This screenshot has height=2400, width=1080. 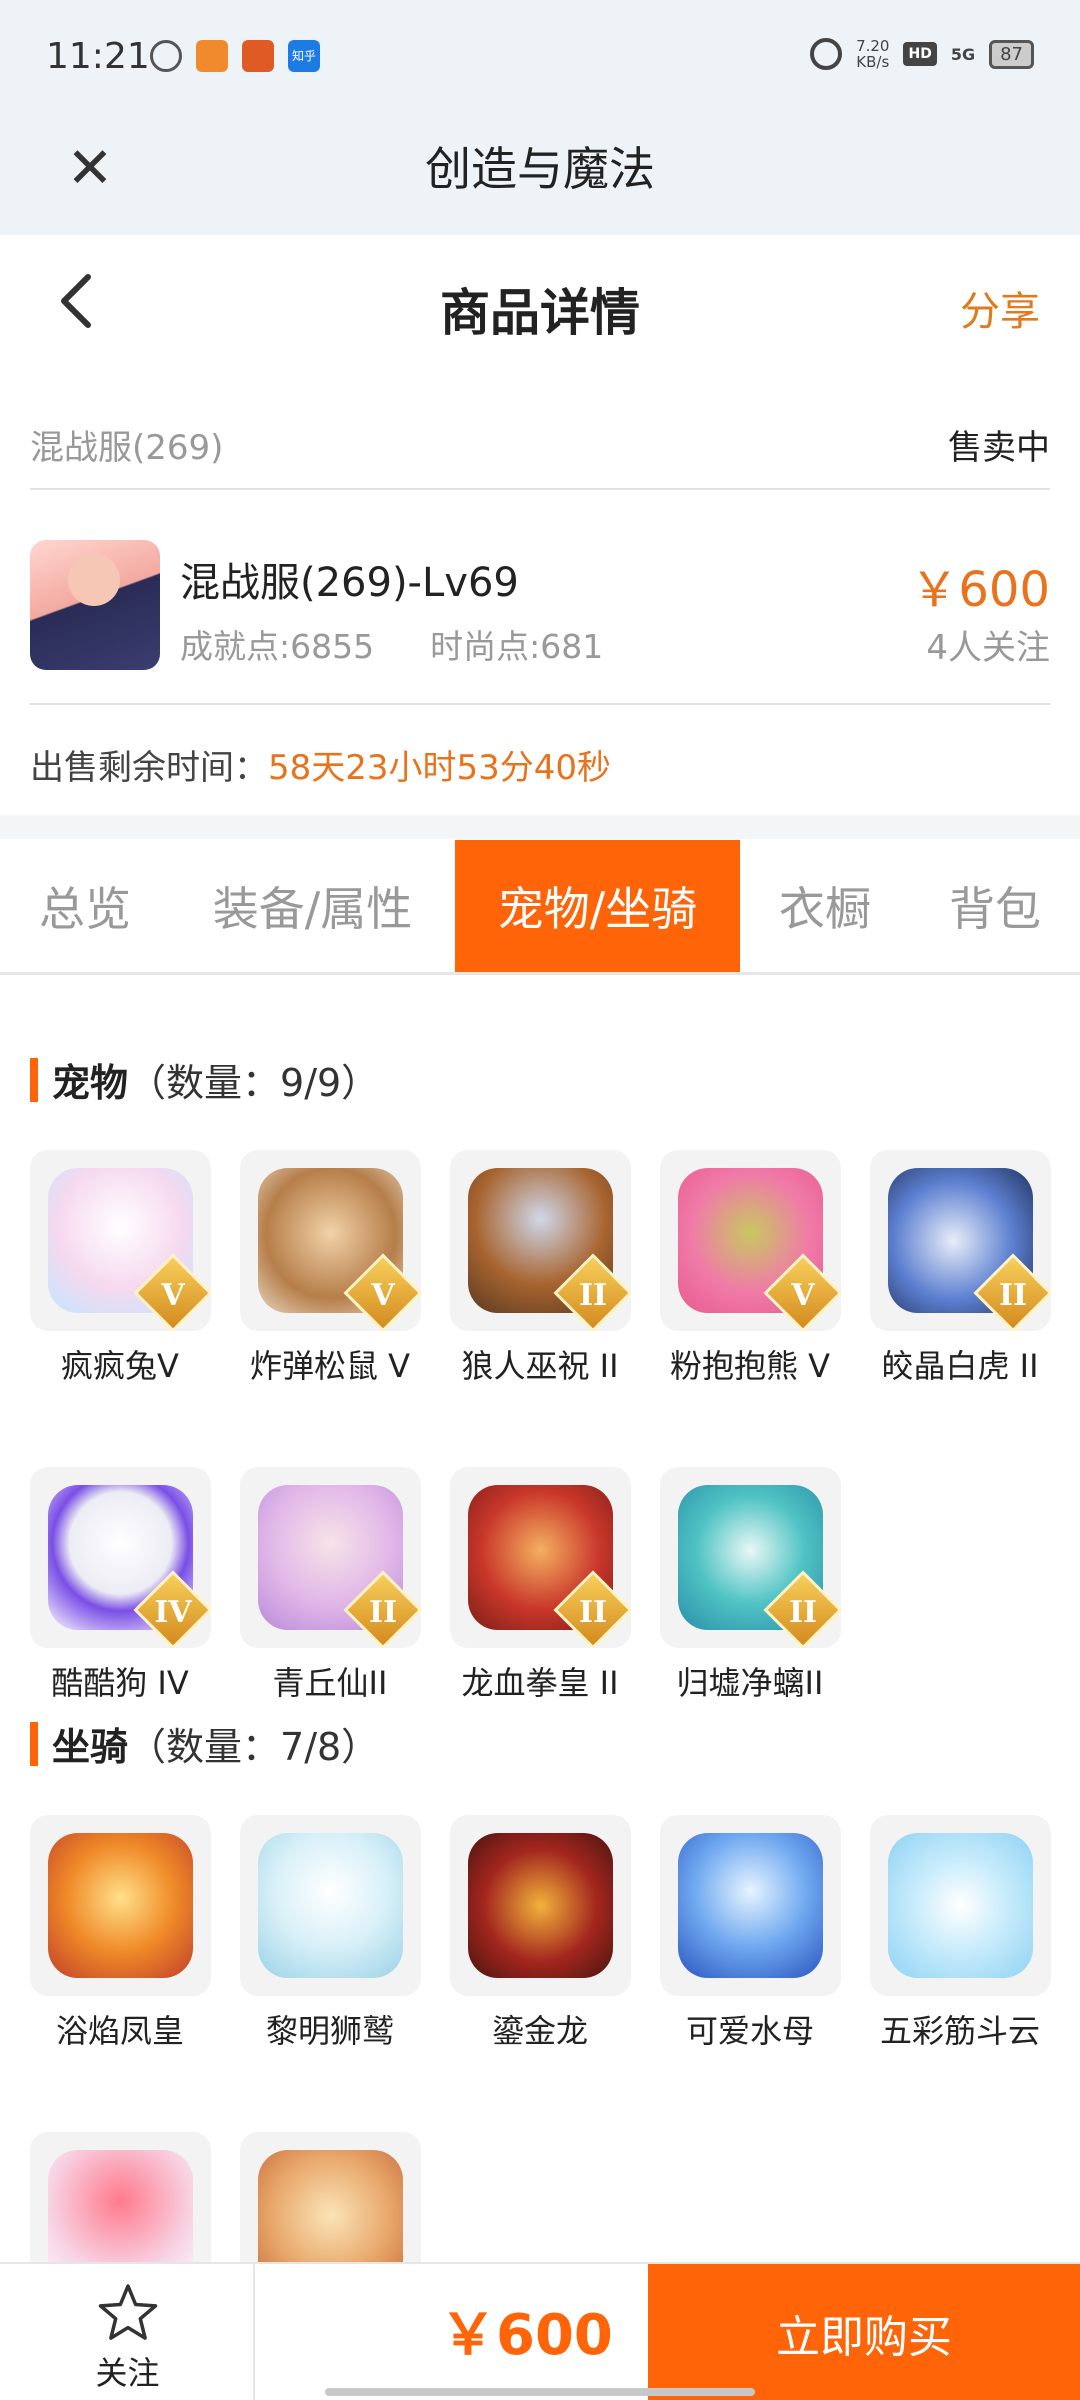 What do you see at coordinates (1000, 308) in the screenshot?
I see `share-button: 分享` at bounding box center [1000, 308].